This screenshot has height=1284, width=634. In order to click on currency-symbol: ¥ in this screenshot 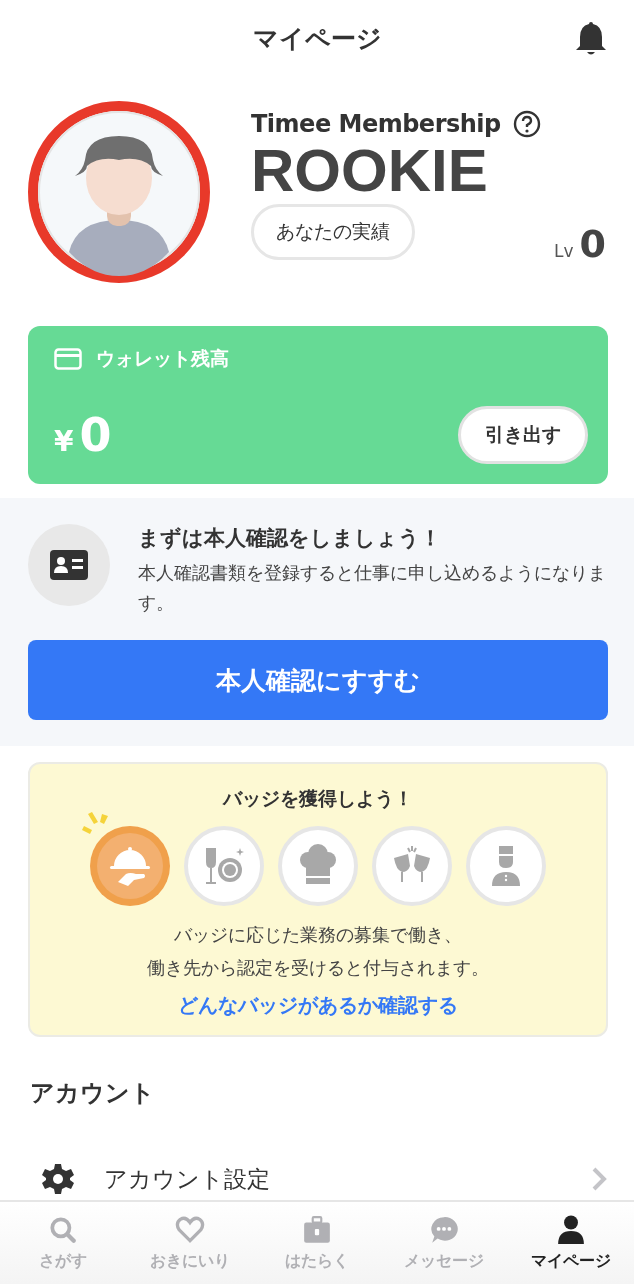, I will do `click(64, 441)`.